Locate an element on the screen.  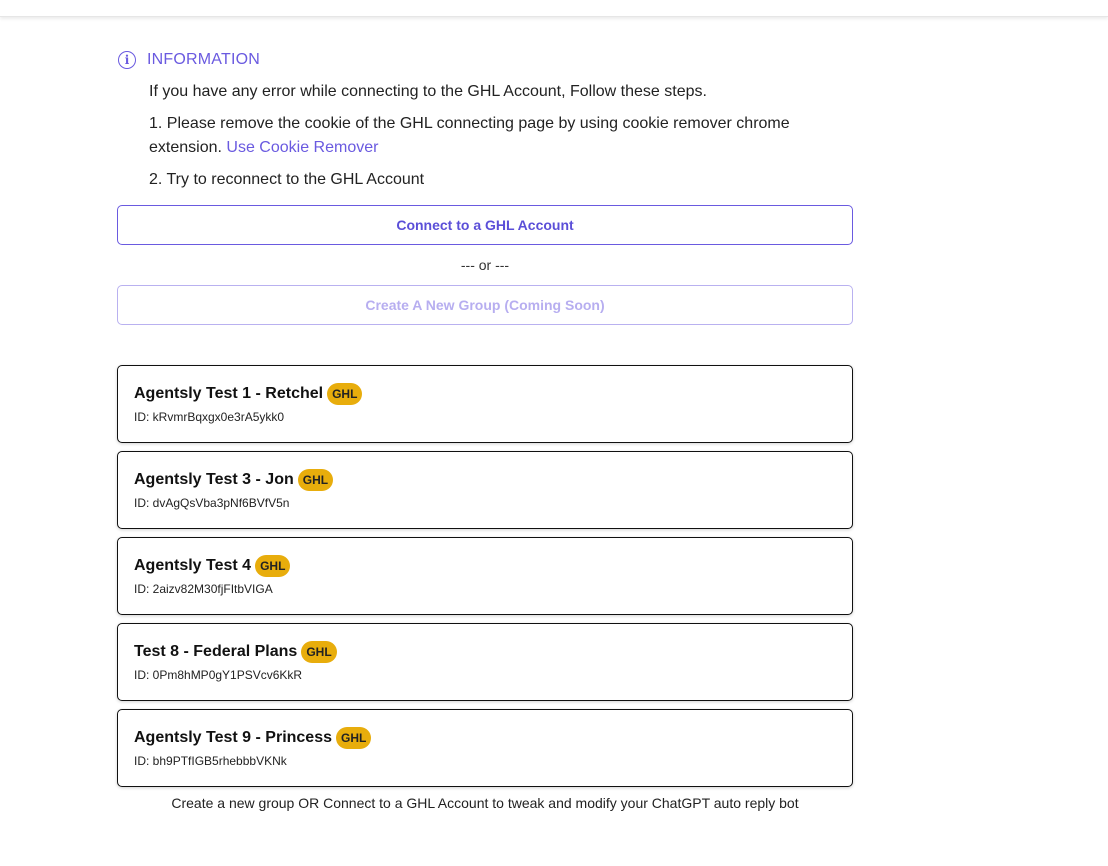
group-title-row: Agentsly Test 1 - Retchel GHL is located at coordinates (485, 394).